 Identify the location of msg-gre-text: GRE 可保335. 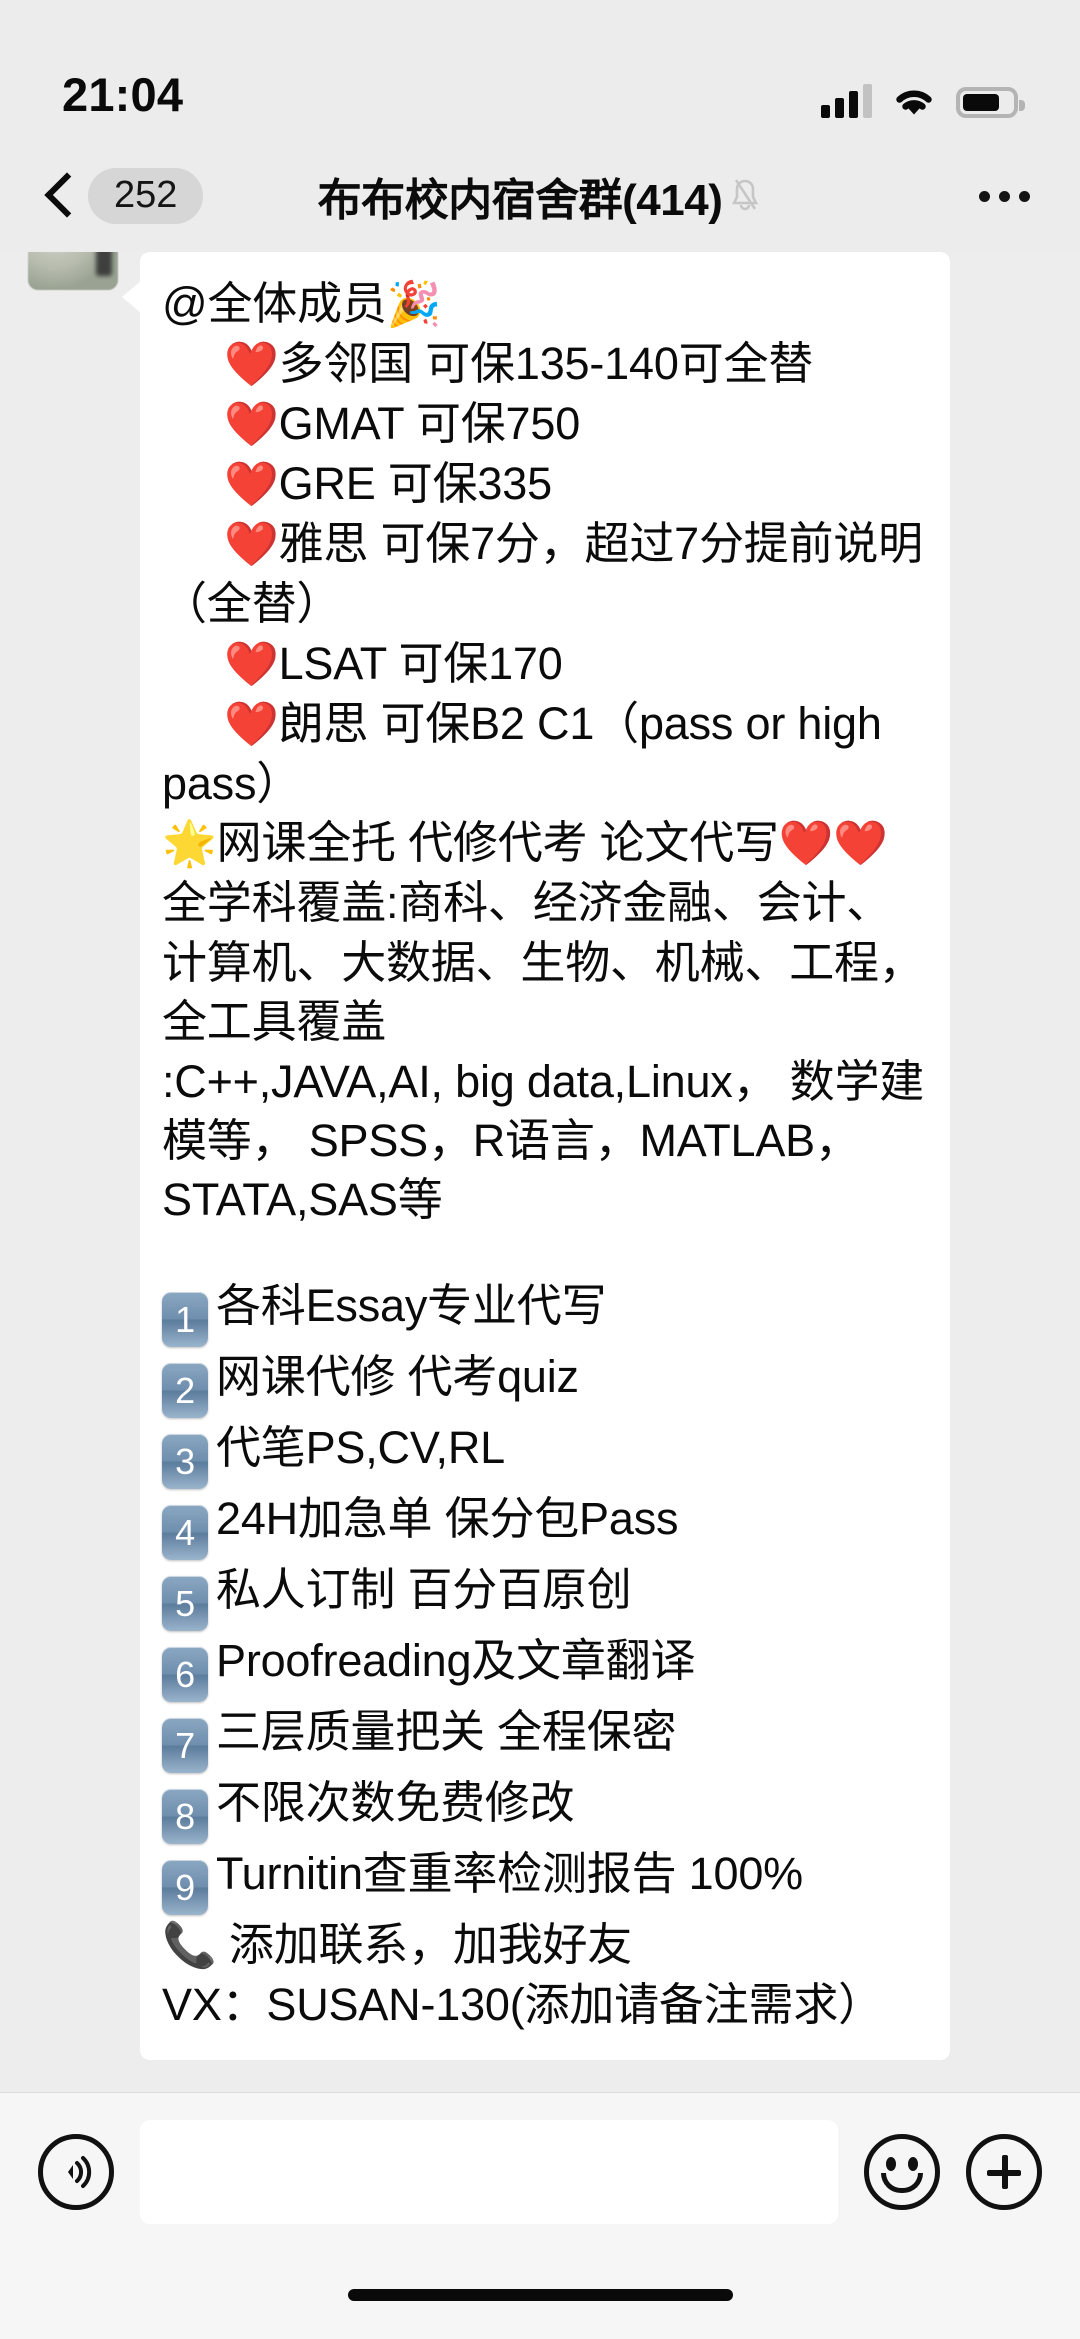
(415, 484).